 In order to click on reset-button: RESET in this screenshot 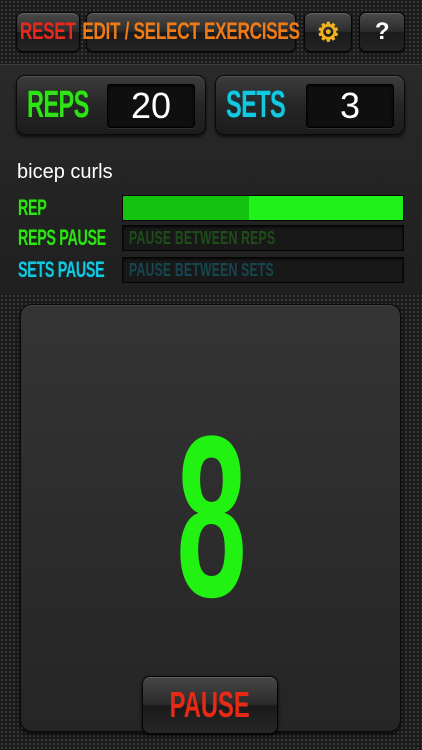, I will do `click(48, 32)`.